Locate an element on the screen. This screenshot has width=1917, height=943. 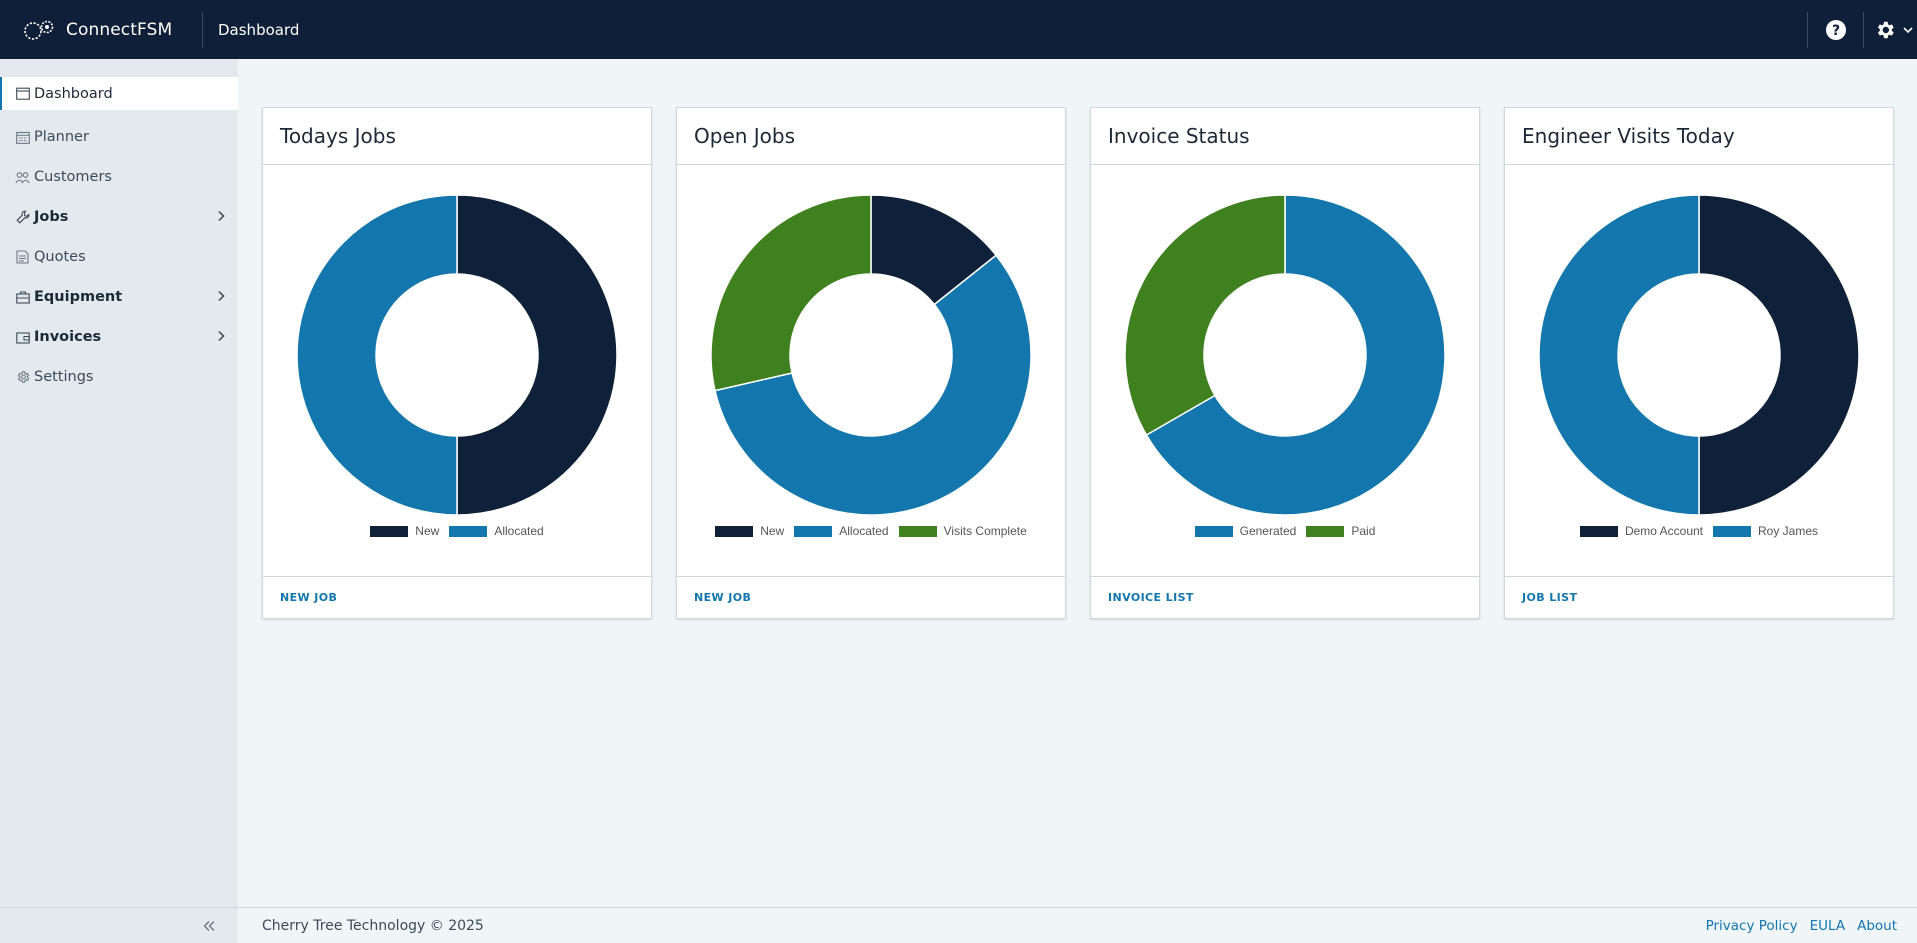
card-body: Demo Account Roy James is located at coordinates (1699, 370).